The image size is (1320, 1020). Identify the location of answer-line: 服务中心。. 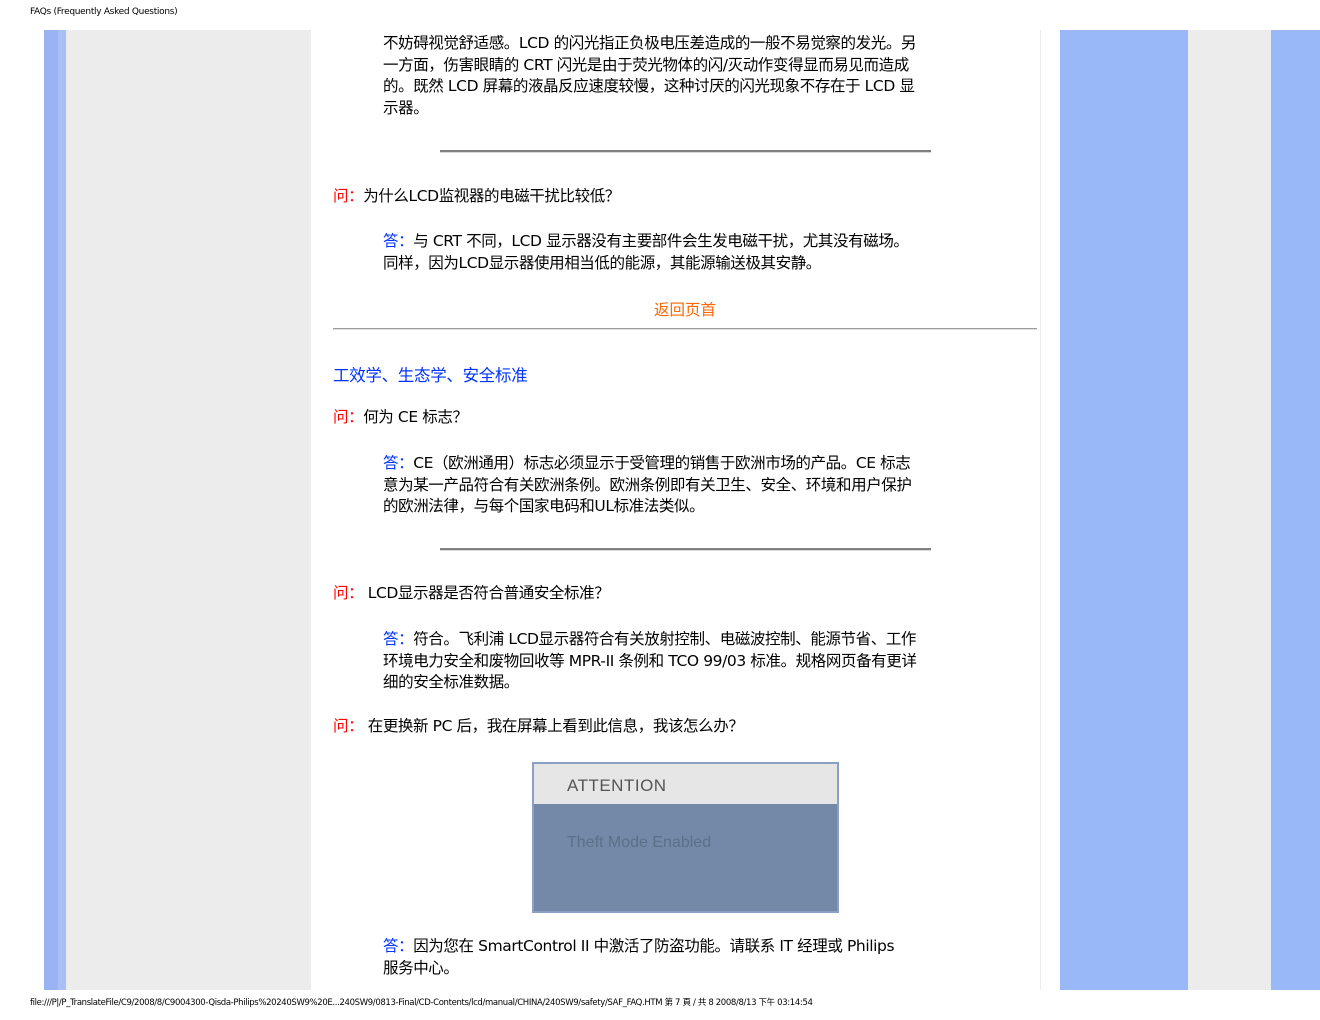
(421, 967).